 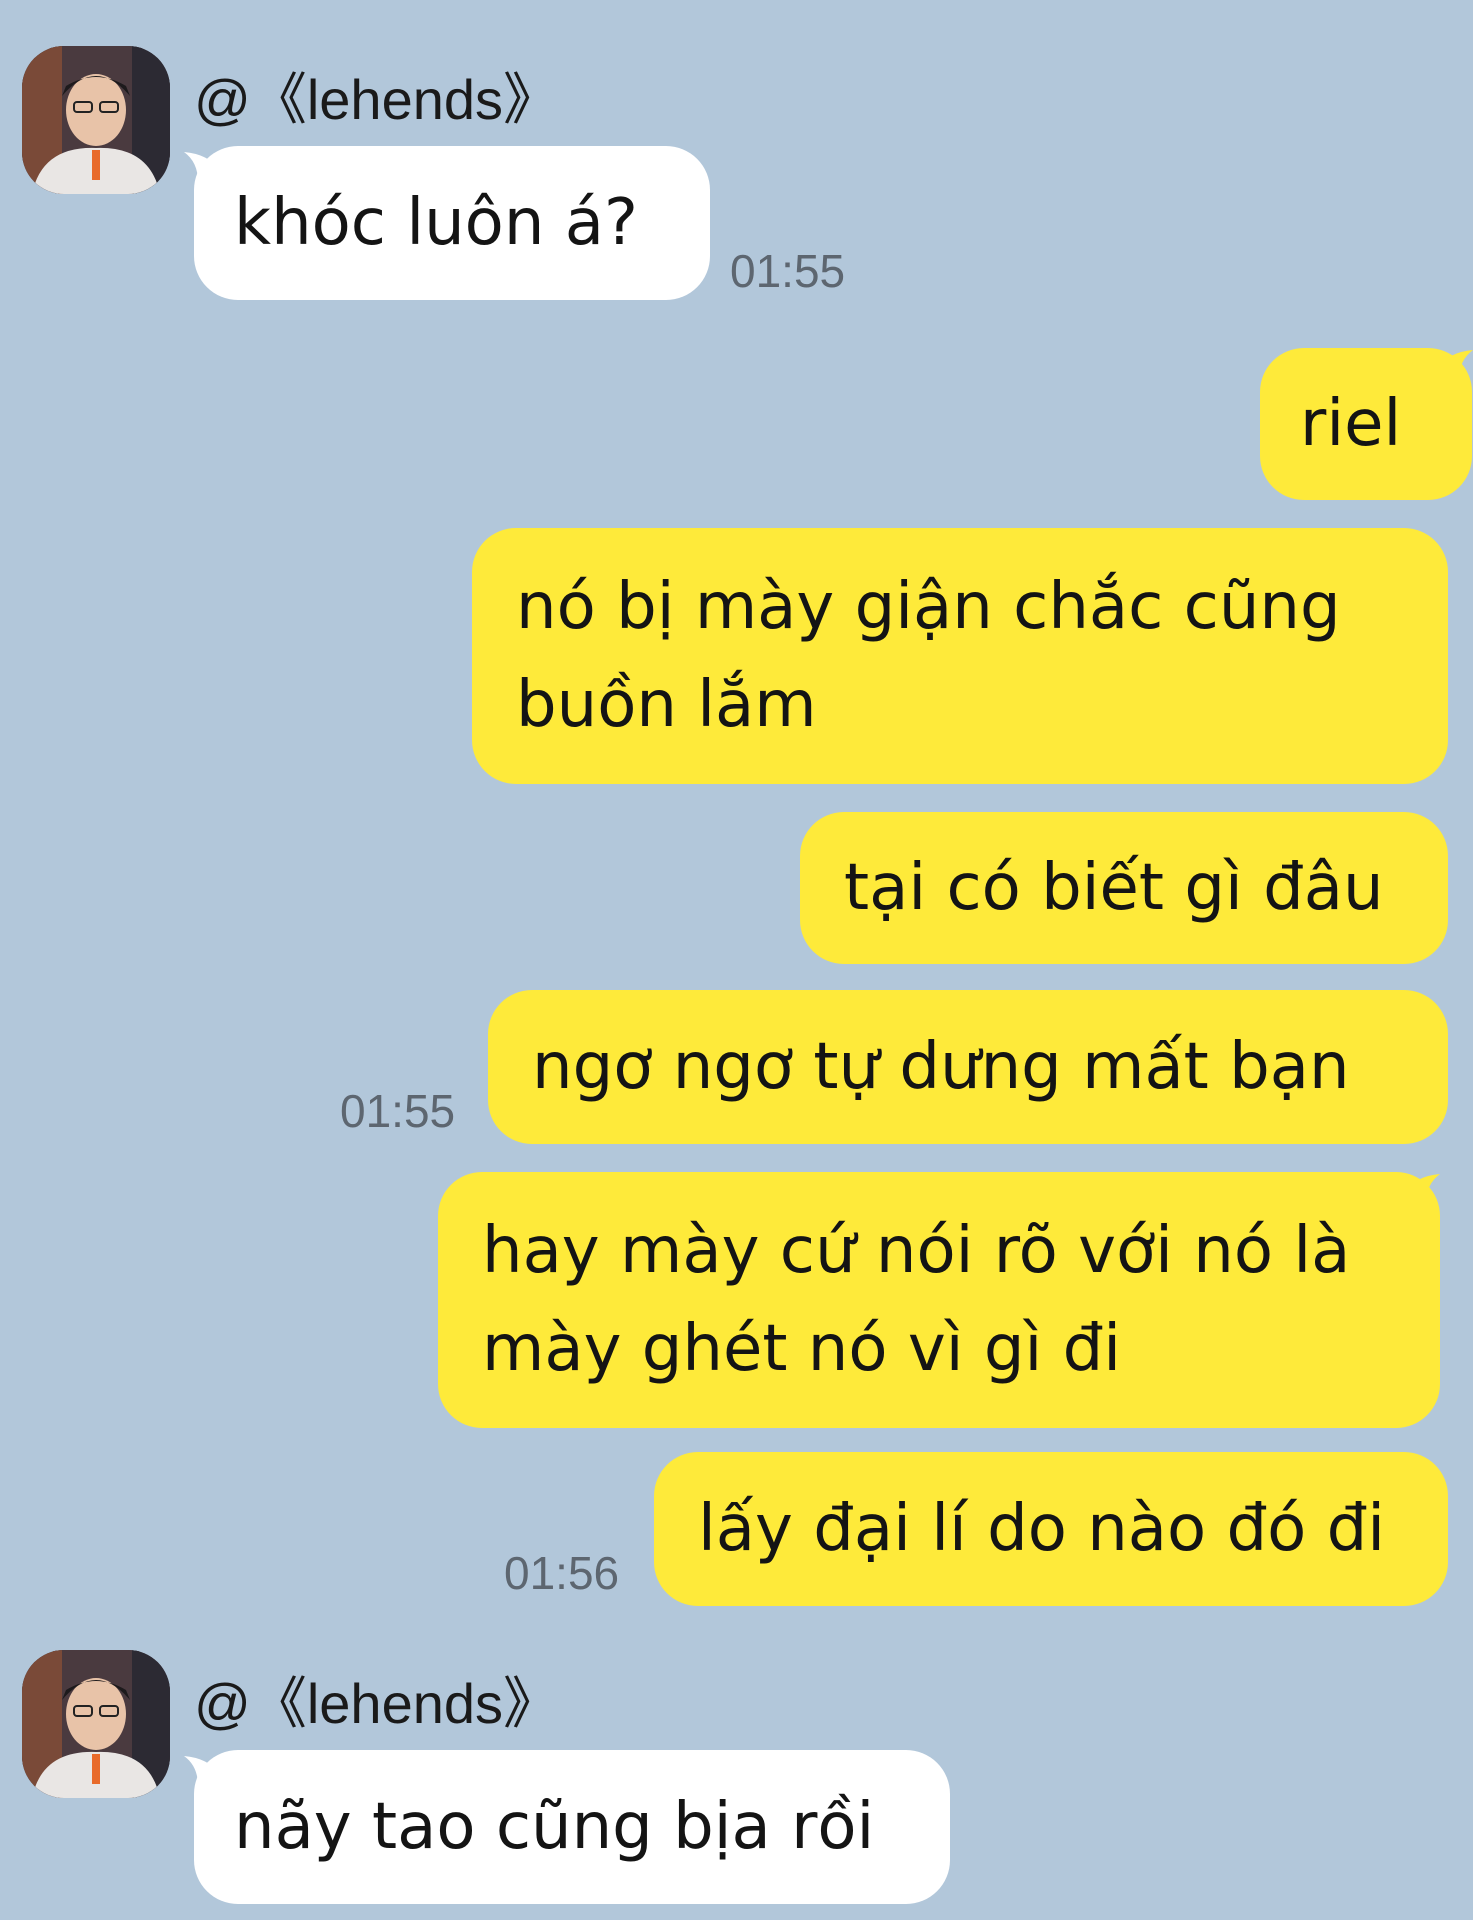 What do you see at coordinates (960, 656) in the screenshot?
I see `outgoing-message-bubble: nó bị mày giận chắc cũng buồn lắm` at bounding box center [960, 656].